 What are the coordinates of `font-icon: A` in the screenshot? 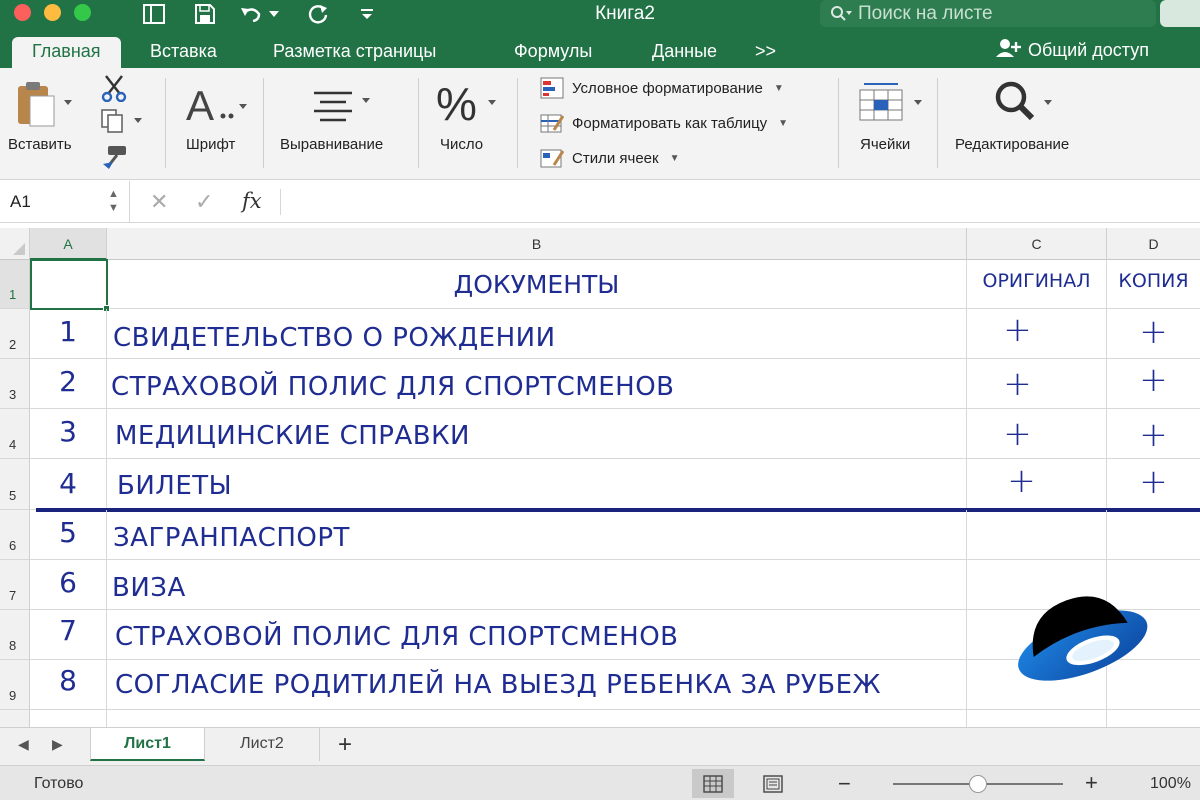 It's located at (217, 106).